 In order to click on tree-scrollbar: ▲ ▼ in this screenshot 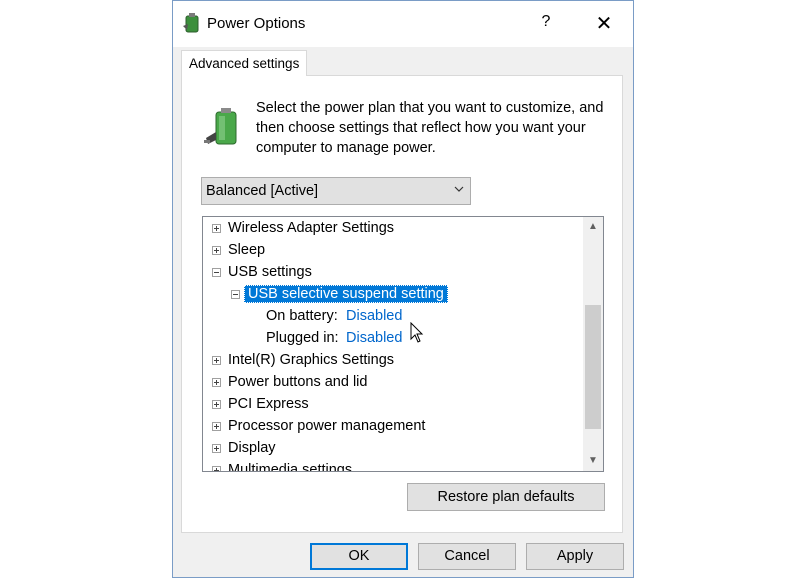, I will do `click(593, 344)`.